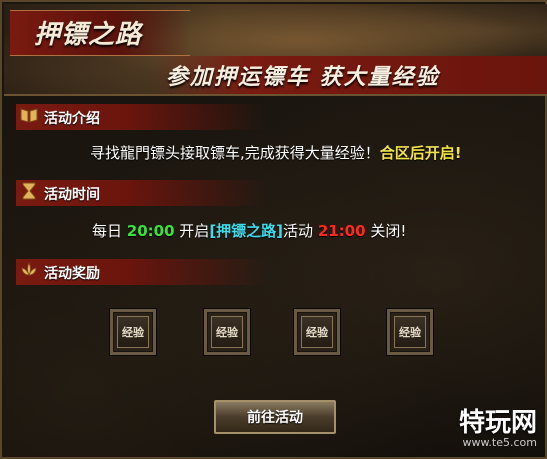 This screenshot has height=459, width=547. Describe the element at coordinates (29, 271) in the screenshot. I see `lotus-icon` at that location.